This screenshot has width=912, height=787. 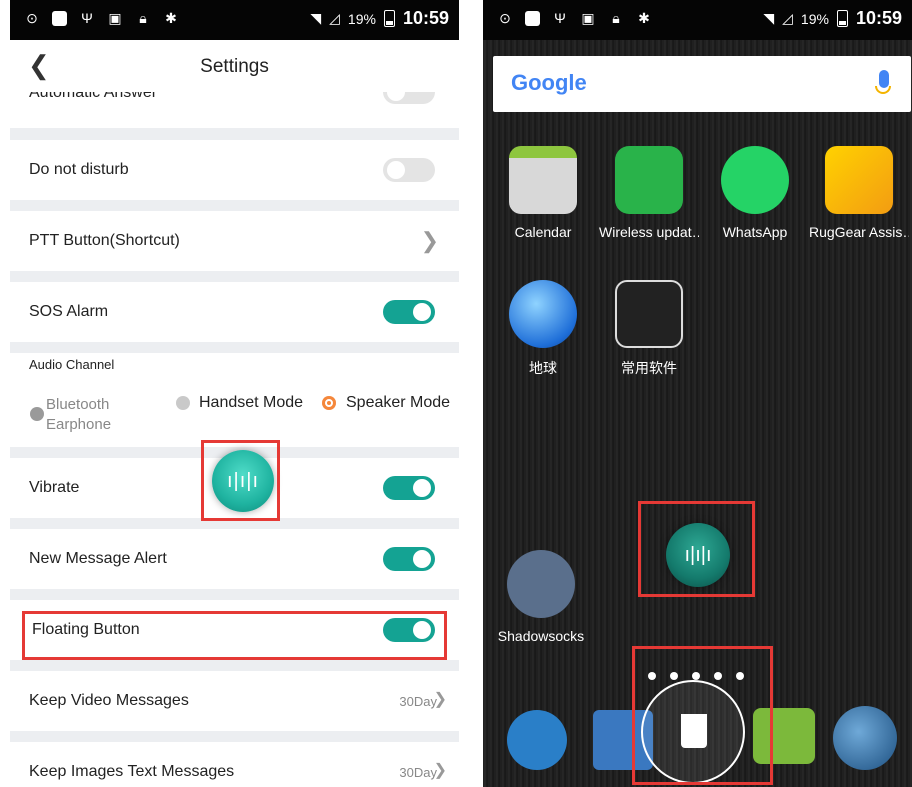 What do you see at coordinates (883, 82) in the screenshot?
I see `mic-icon` at bounding box center [883, 82].